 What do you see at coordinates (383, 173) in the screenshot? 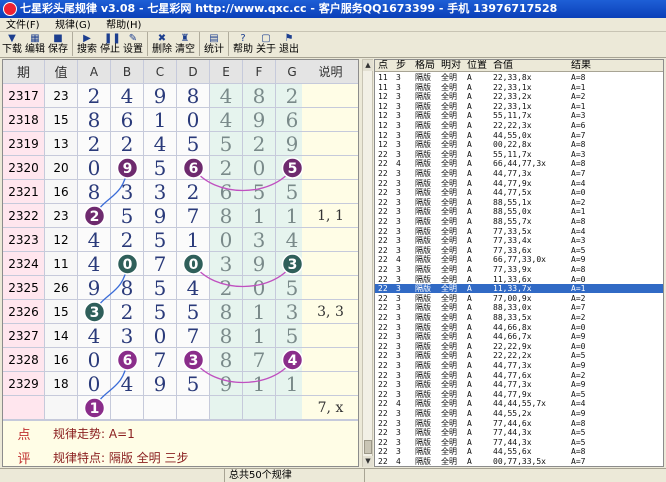
I see `list-cell: 22` at bounding box center [383, 173].